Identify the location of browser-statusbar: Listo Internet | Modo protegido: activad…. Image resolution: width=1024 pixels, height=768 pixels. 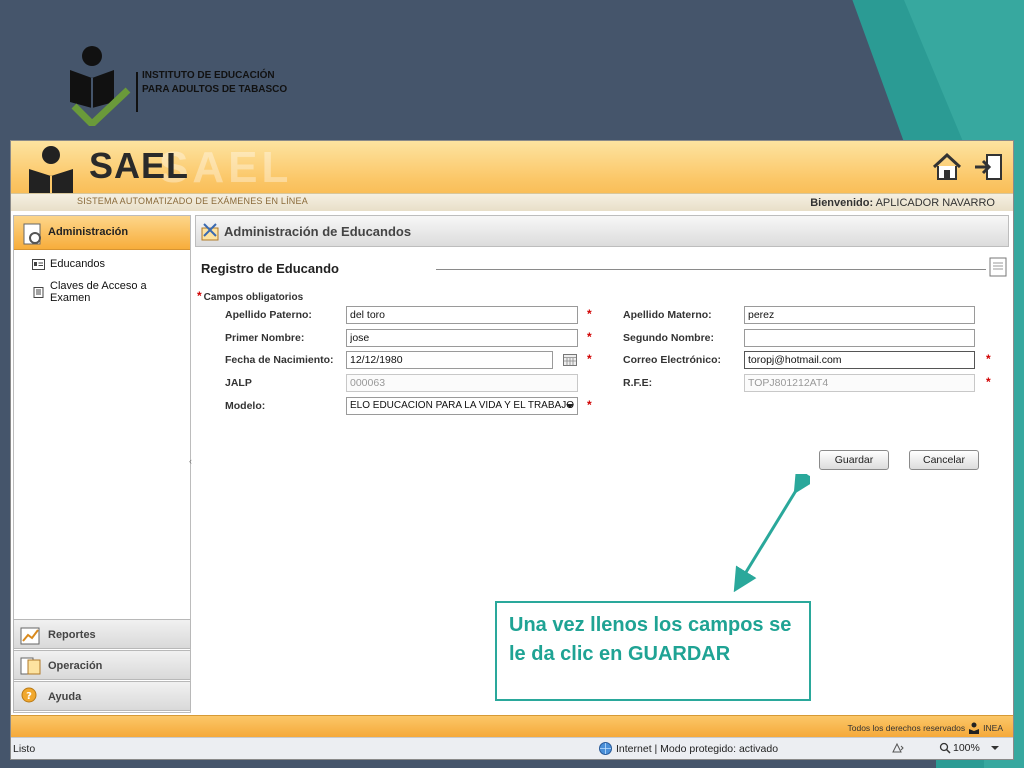
(512, 748).